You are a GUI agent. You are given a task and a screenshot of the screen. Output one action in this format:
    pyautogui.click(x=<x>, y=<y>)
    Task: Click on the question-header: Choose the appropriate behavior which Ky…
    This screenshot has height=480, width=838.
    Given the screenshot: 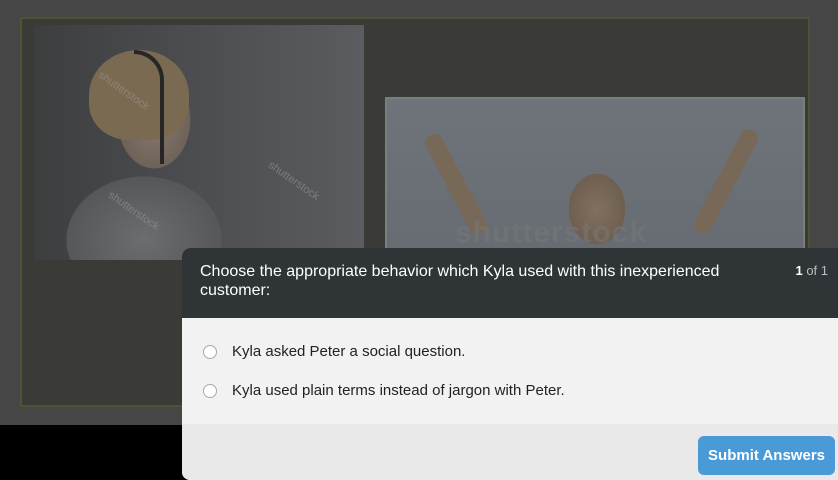 What is the action you would take?
    pyautogui.click(x=510, y=283)
    